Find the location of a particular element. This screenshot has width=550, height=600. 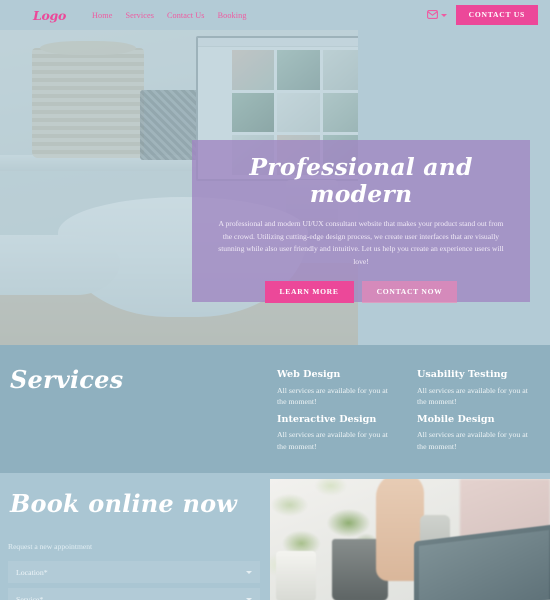

service-name: Interactive Design is located at coordinates (327, 419).